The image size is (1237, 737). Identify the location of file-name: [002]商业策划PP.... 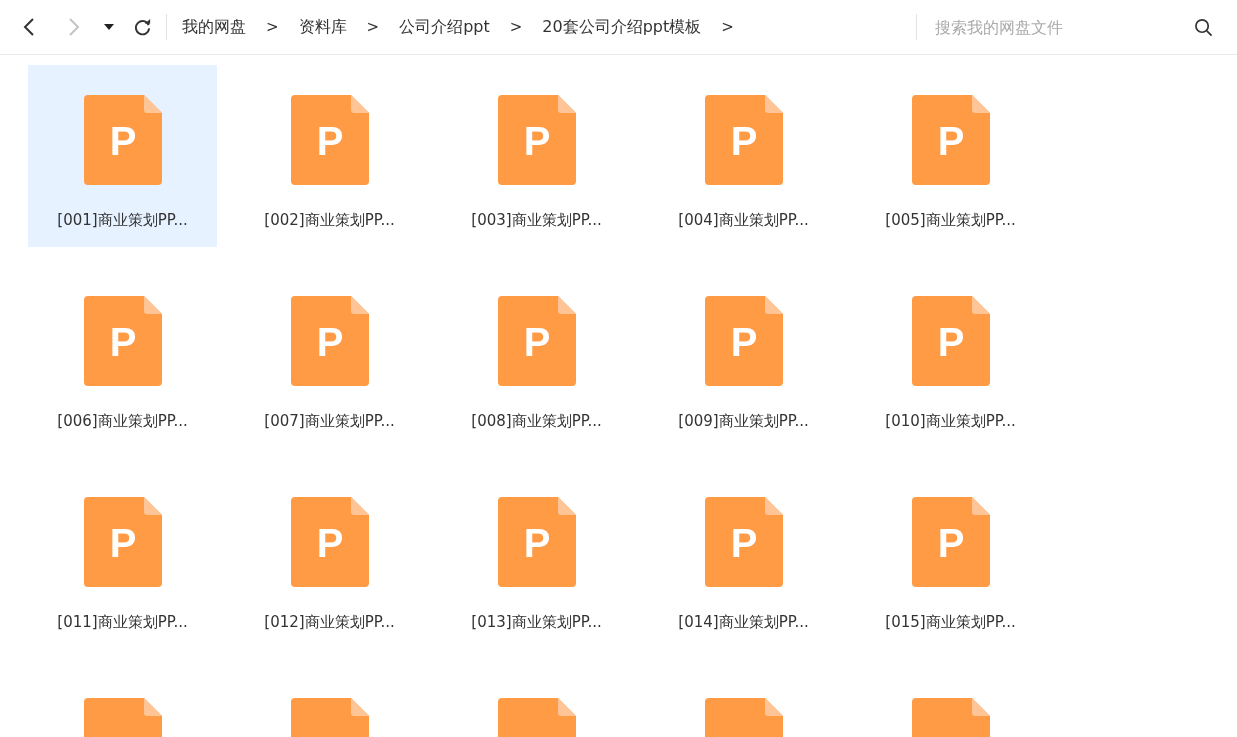
(329, 220).